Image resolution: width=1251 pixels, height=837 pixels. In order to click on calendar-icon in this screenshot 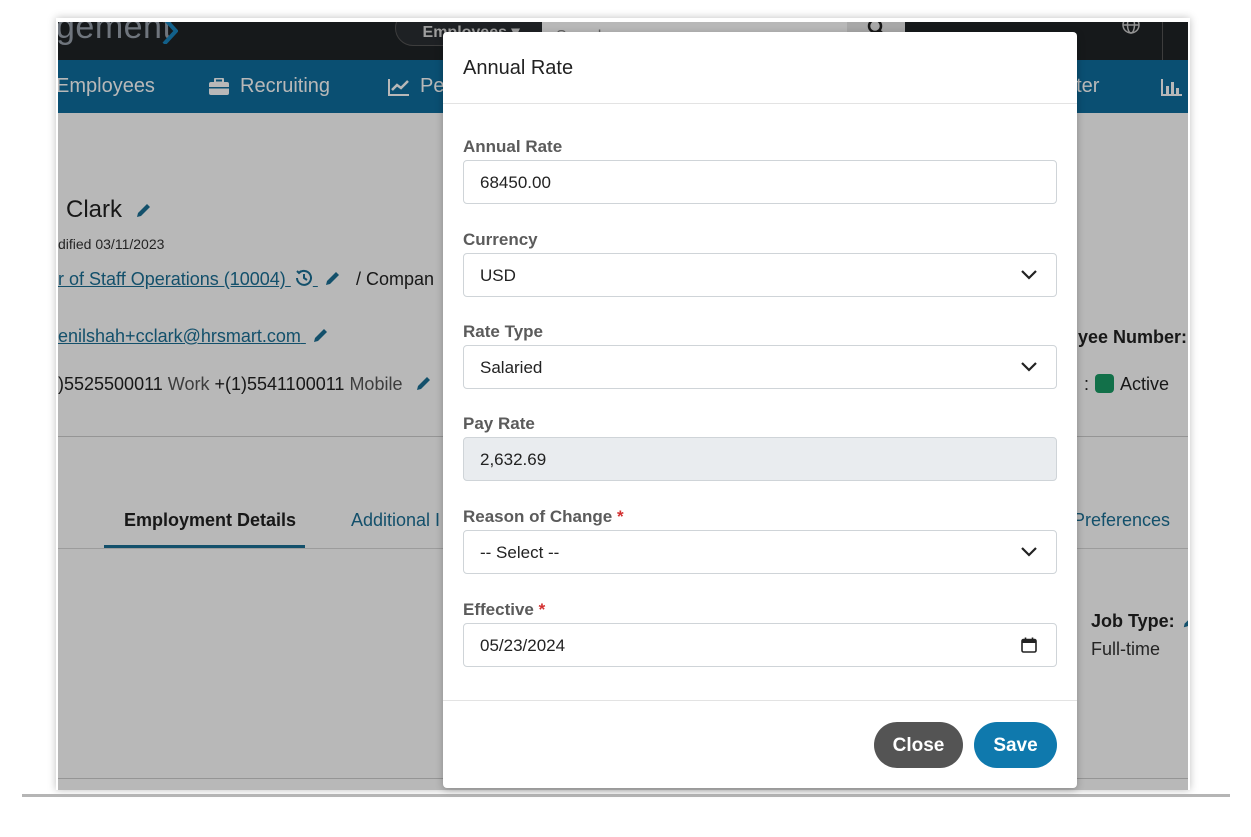, I will do `click(1029, 645)`.